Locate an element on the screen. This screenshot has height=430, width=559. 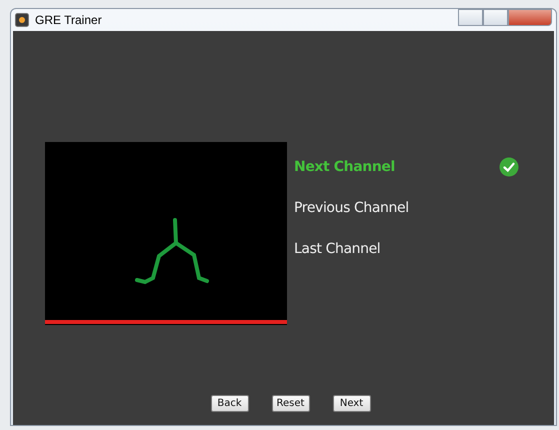
channel-option: Next Channel is located at coordinates (344, 167).